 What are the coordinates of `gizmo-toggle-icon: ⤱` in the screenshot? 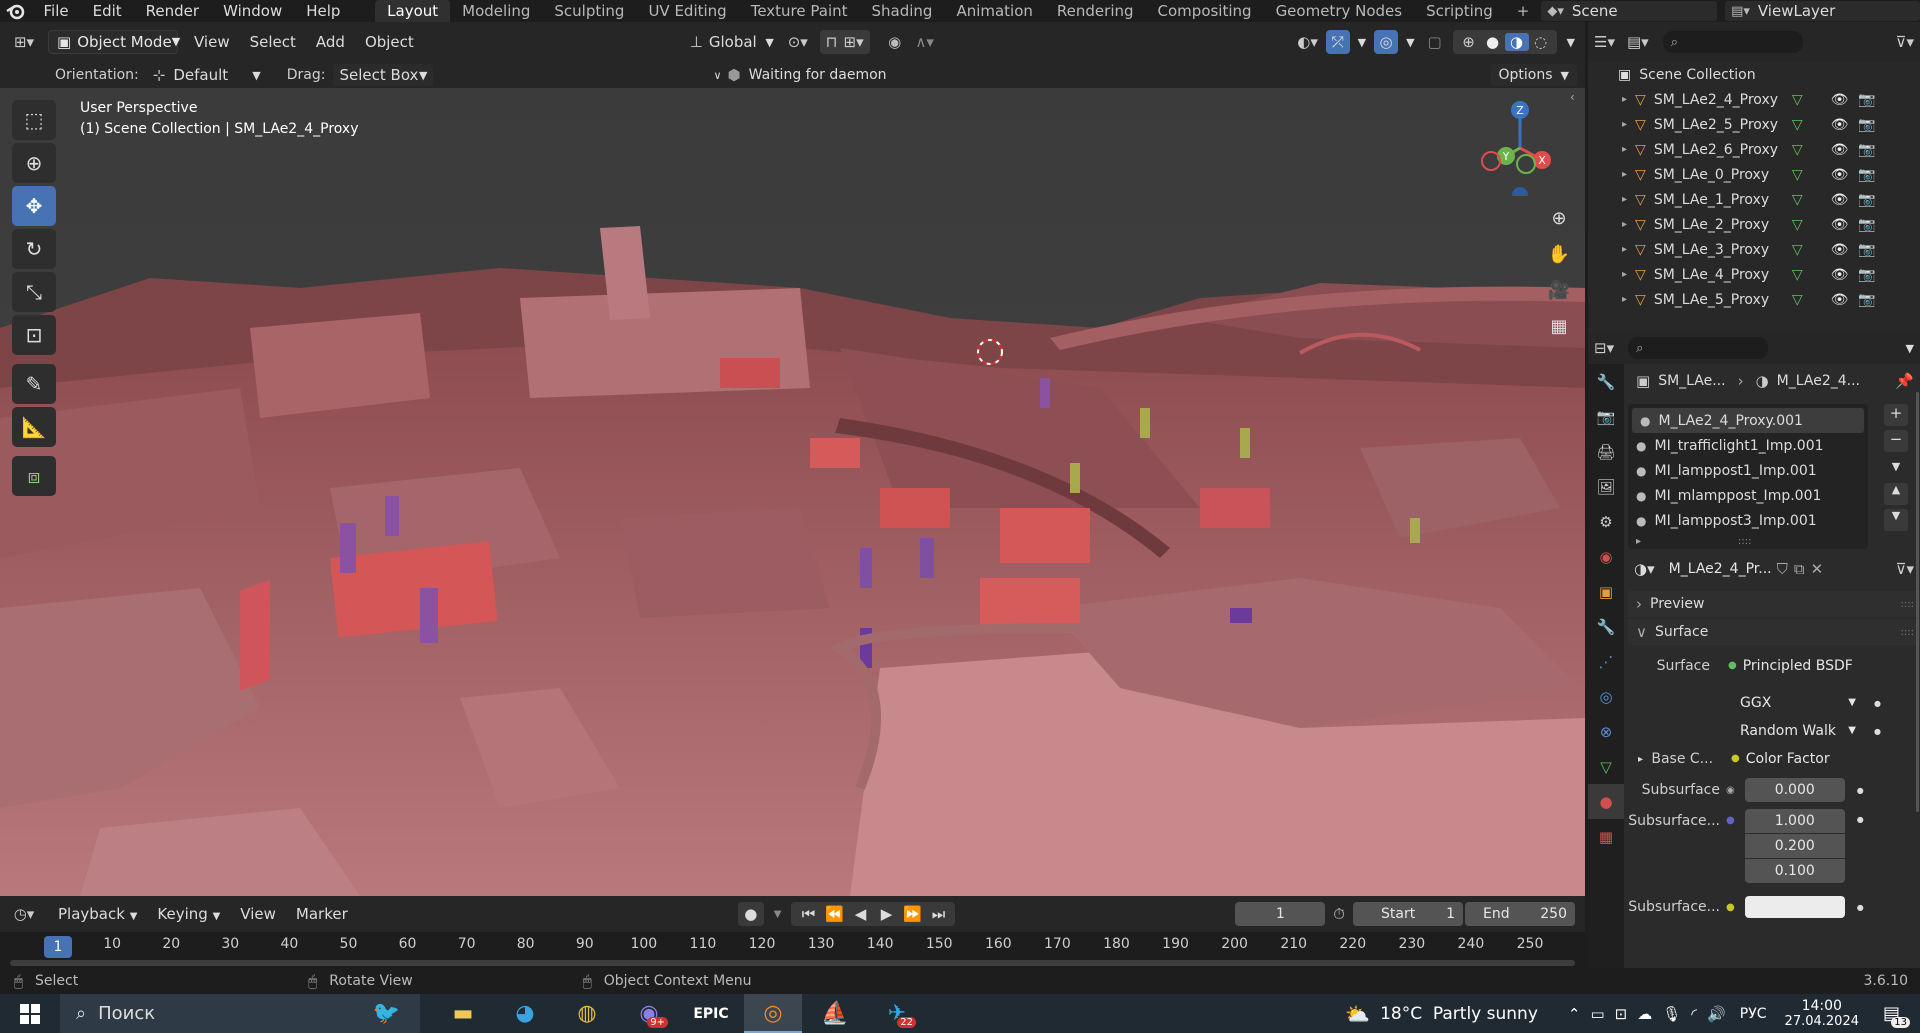 It's located at (1337, 42).